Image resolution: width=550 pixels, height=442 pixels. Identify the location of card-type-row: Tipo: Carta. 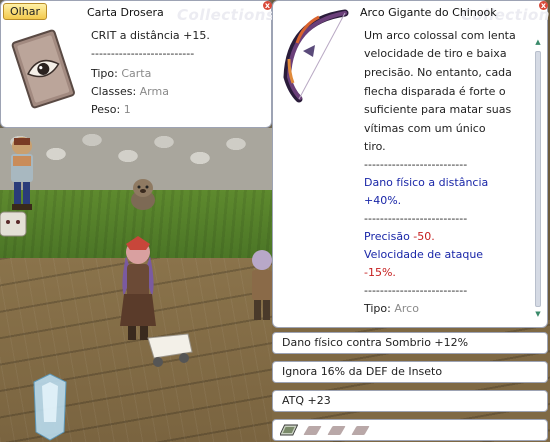
(121, 73).